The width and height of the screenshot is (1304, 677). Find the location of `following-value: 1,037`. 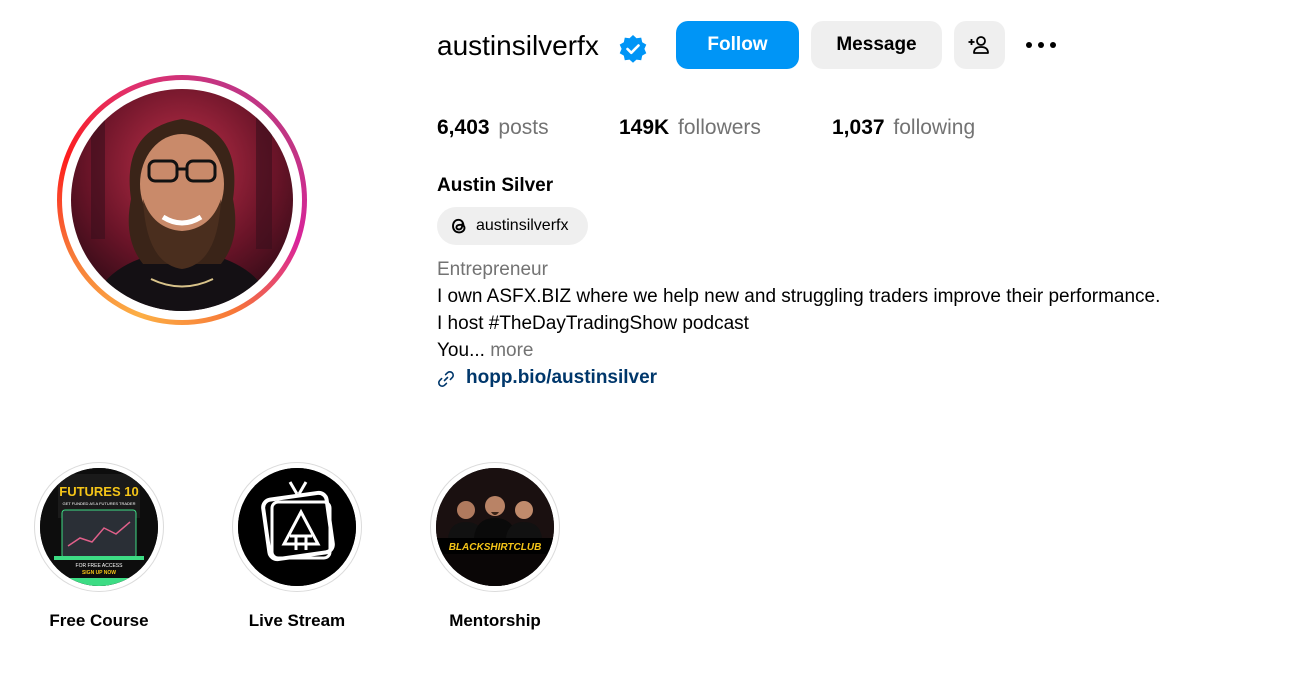

following-value: 1,037 is located at coordinates (858, 127).